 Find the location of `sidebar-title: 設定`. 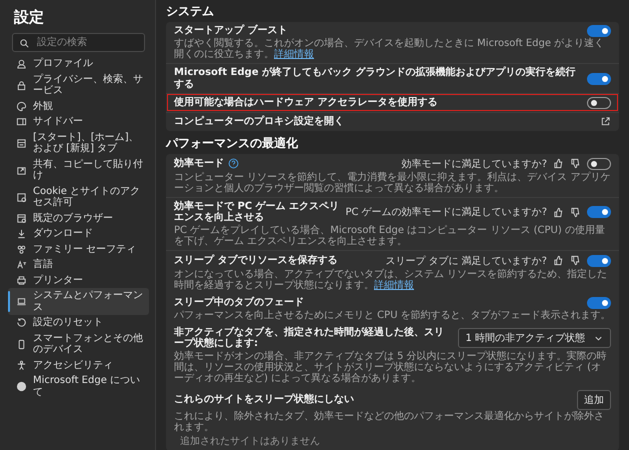

sidebar-title: 設定 is located at coordinates (29, 17).